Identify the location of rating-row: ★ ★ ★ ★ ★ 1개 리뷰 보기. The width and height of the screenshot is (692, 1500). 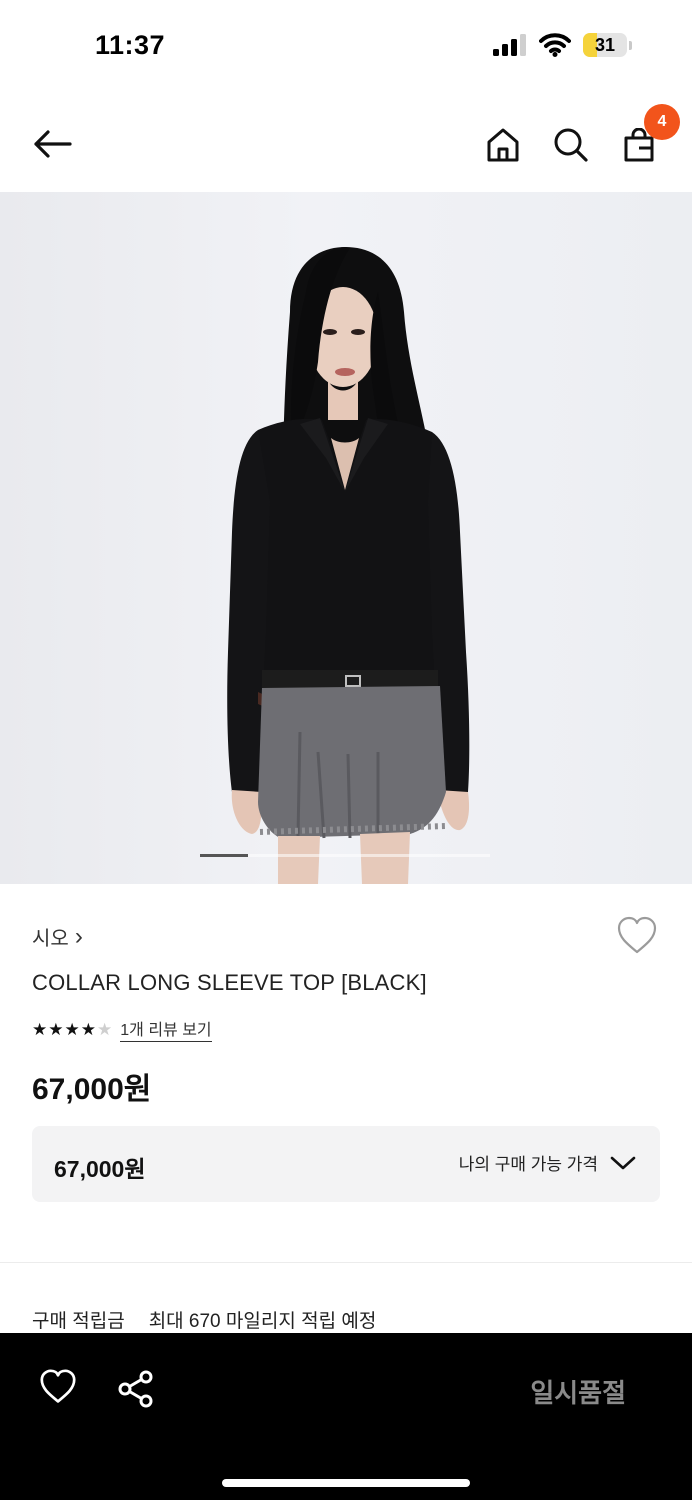
(122, 1029).